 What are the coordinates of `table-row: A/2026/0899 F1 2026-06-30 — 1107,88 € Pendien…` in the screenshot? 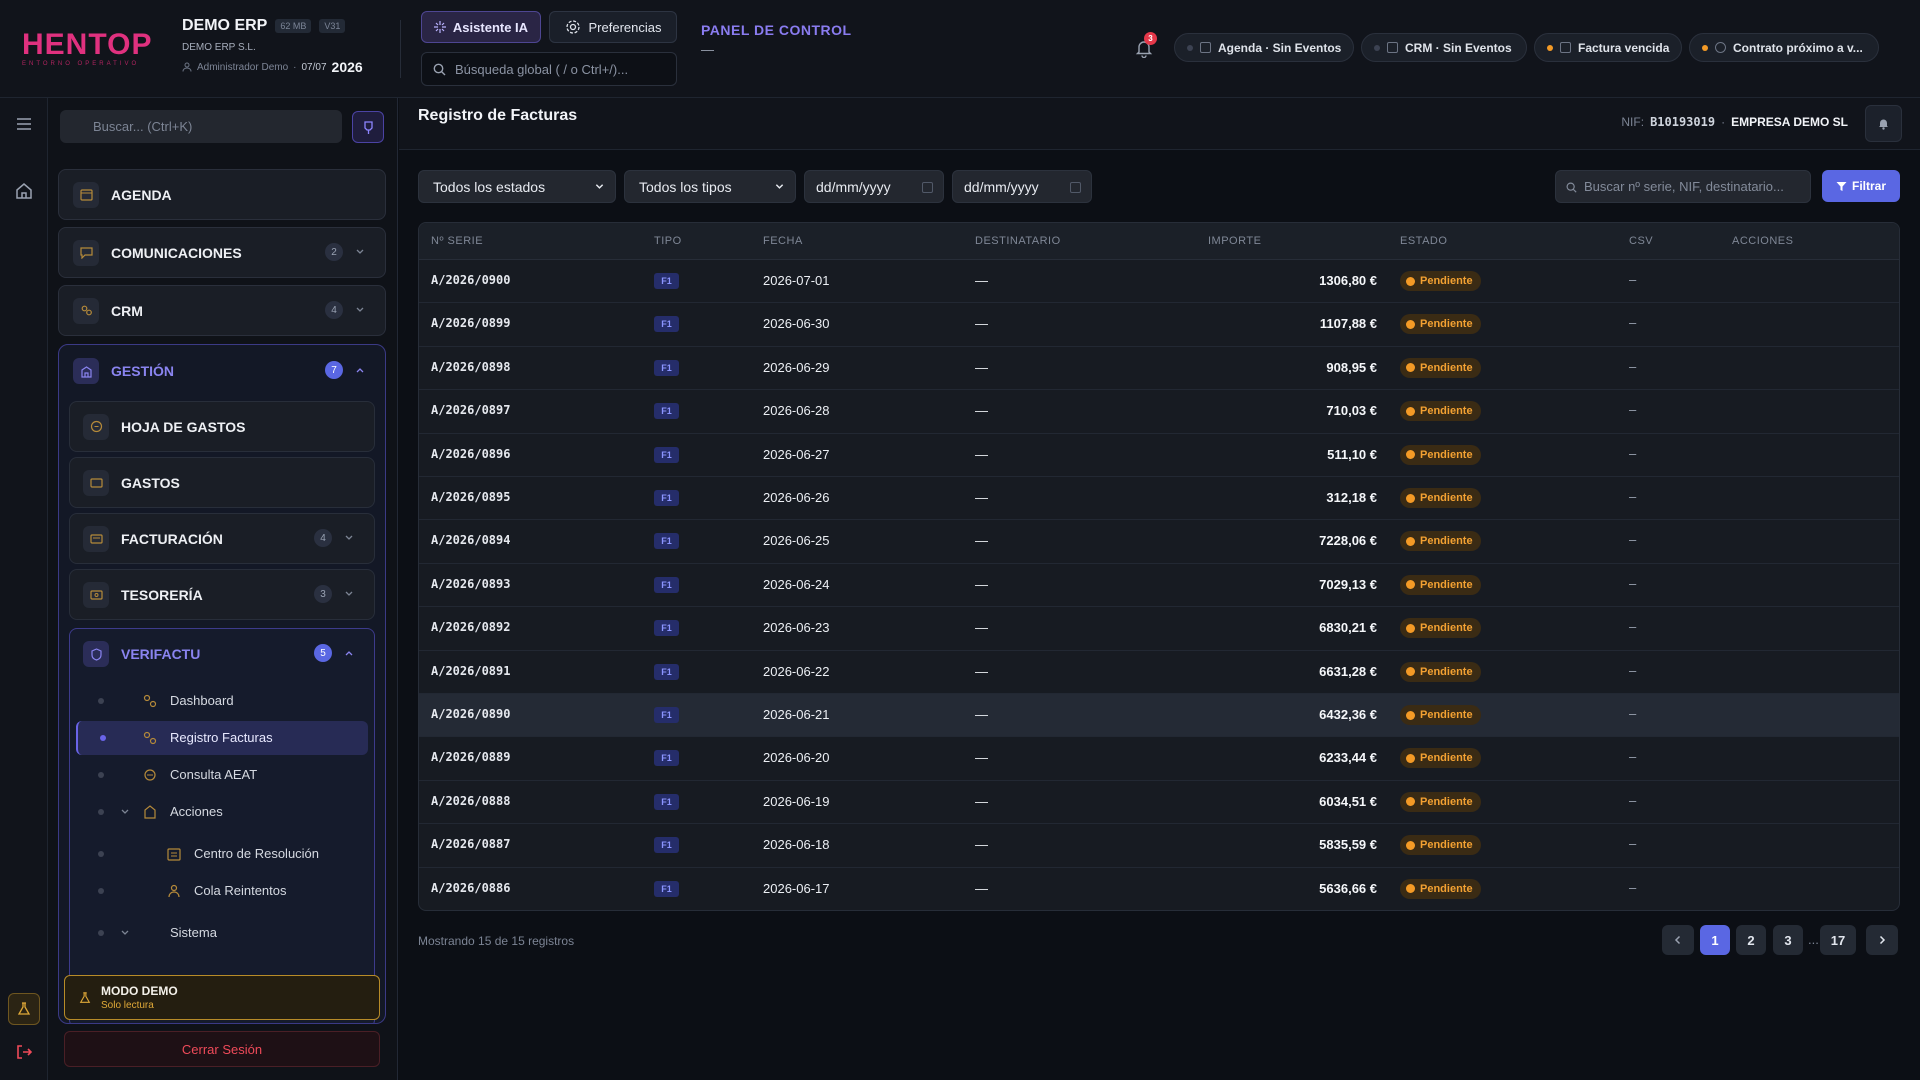 It's located at (1159, 325).